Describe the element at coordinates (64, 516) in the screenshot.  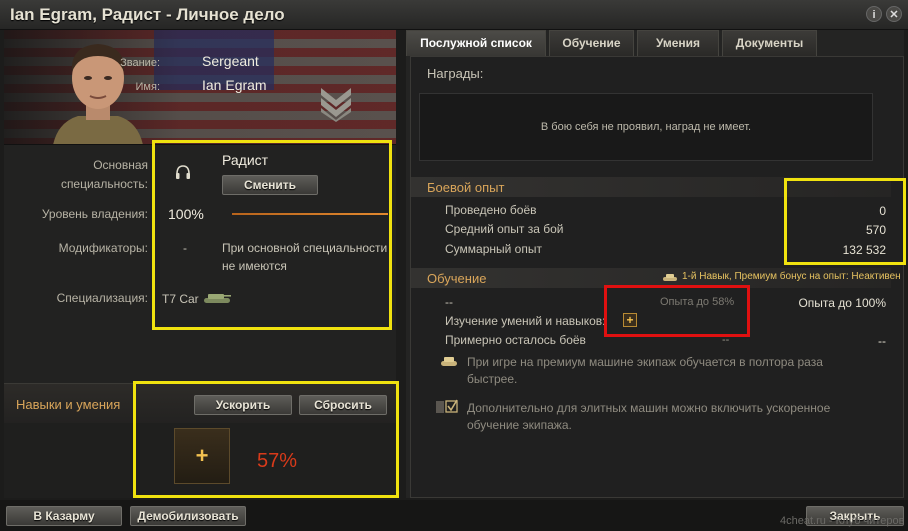
I see `barracks-button: В Казарму` at that location.